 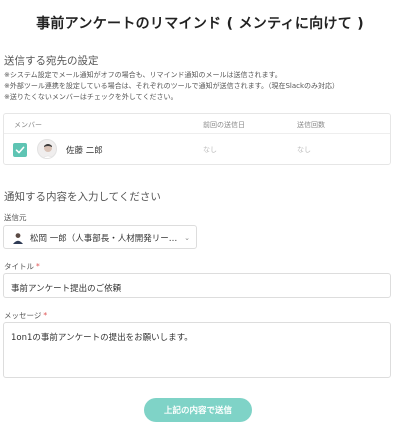 What do you see at coordinates (210, 150) in the screenshot?
I see `last-sent-value: なし` at bounding box center [210, 150].